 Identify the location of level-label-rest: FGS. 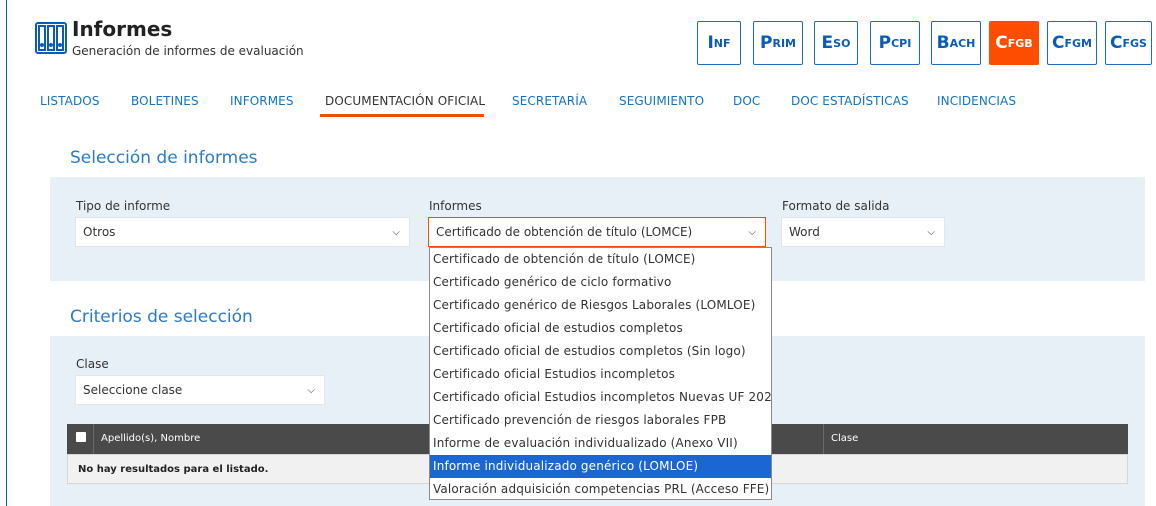
(1134, 43).